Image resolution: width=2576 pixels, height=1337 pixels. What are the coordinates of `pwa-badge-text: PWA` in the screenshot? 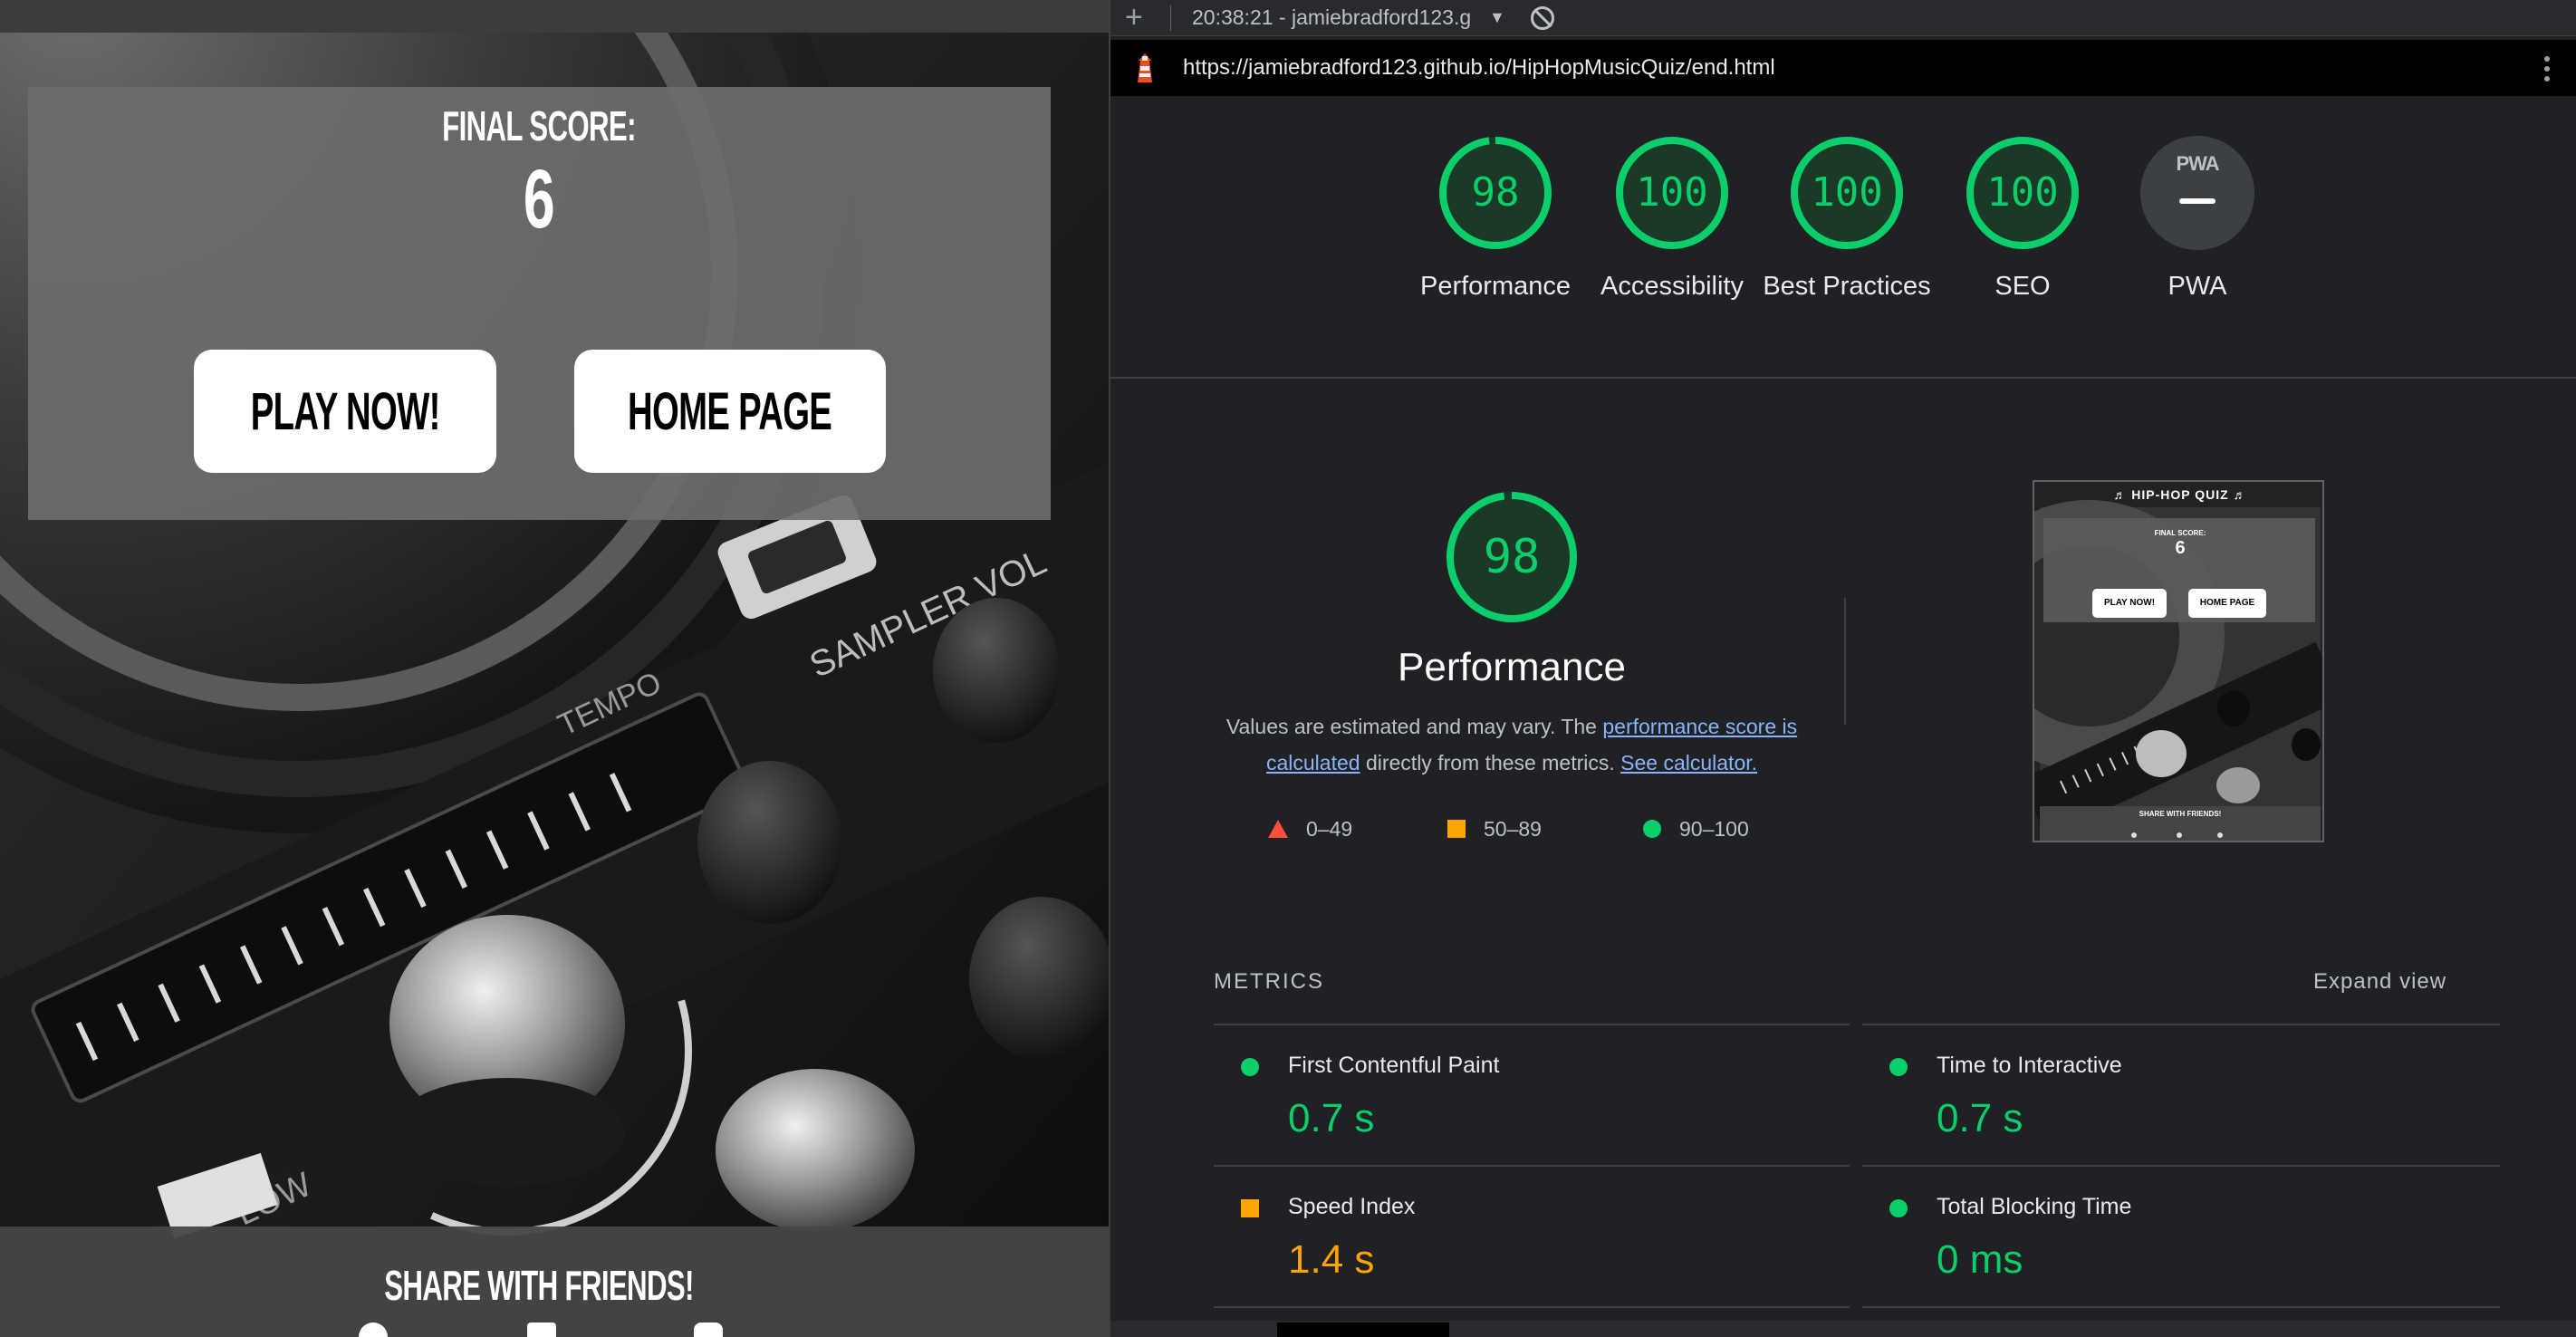 It's located at (2197, 163).